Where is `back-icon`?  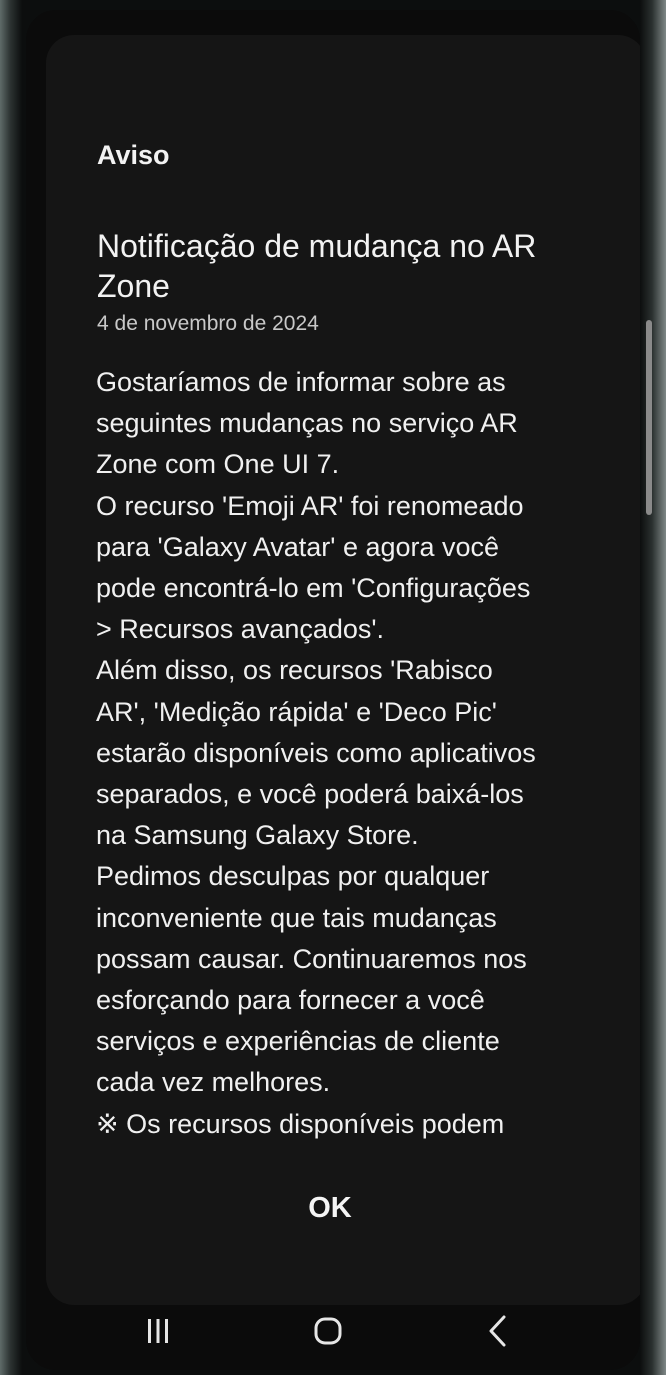
back-icon is located at coordinates (497, 1331).